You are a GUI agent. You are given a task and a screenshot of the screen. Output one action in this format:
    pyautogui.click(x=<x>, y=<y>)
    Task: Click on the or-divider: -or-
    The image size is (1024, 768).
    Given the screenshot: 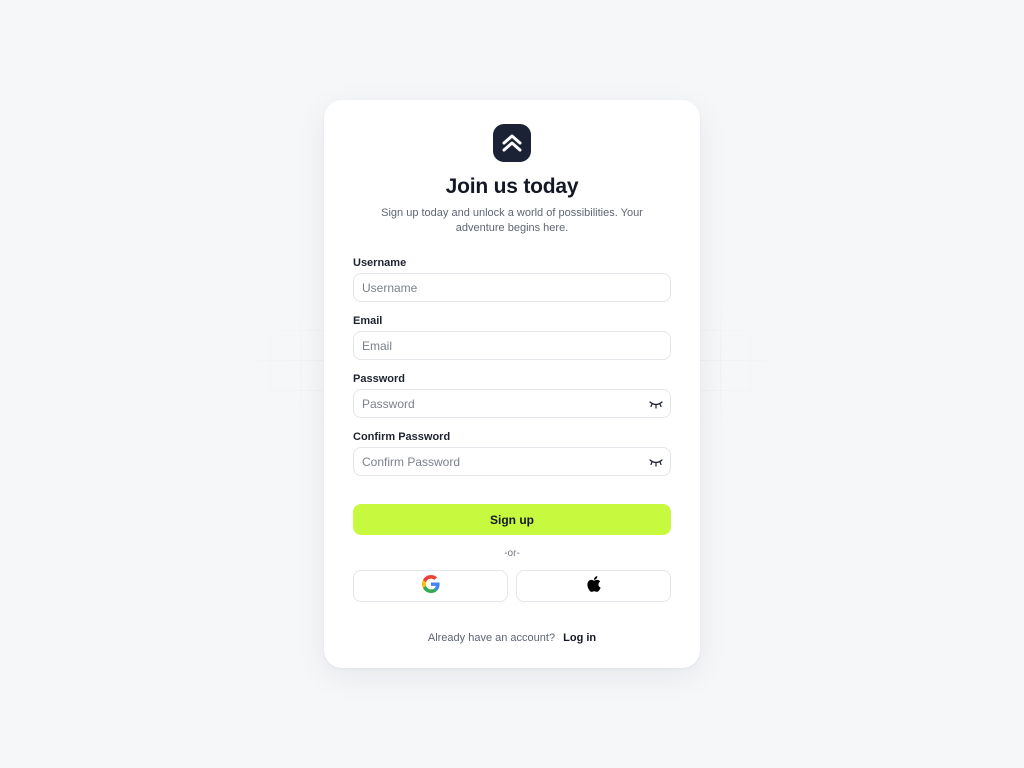 What is the action you would take?
    pyautogui.click(x=512, y=553)
    